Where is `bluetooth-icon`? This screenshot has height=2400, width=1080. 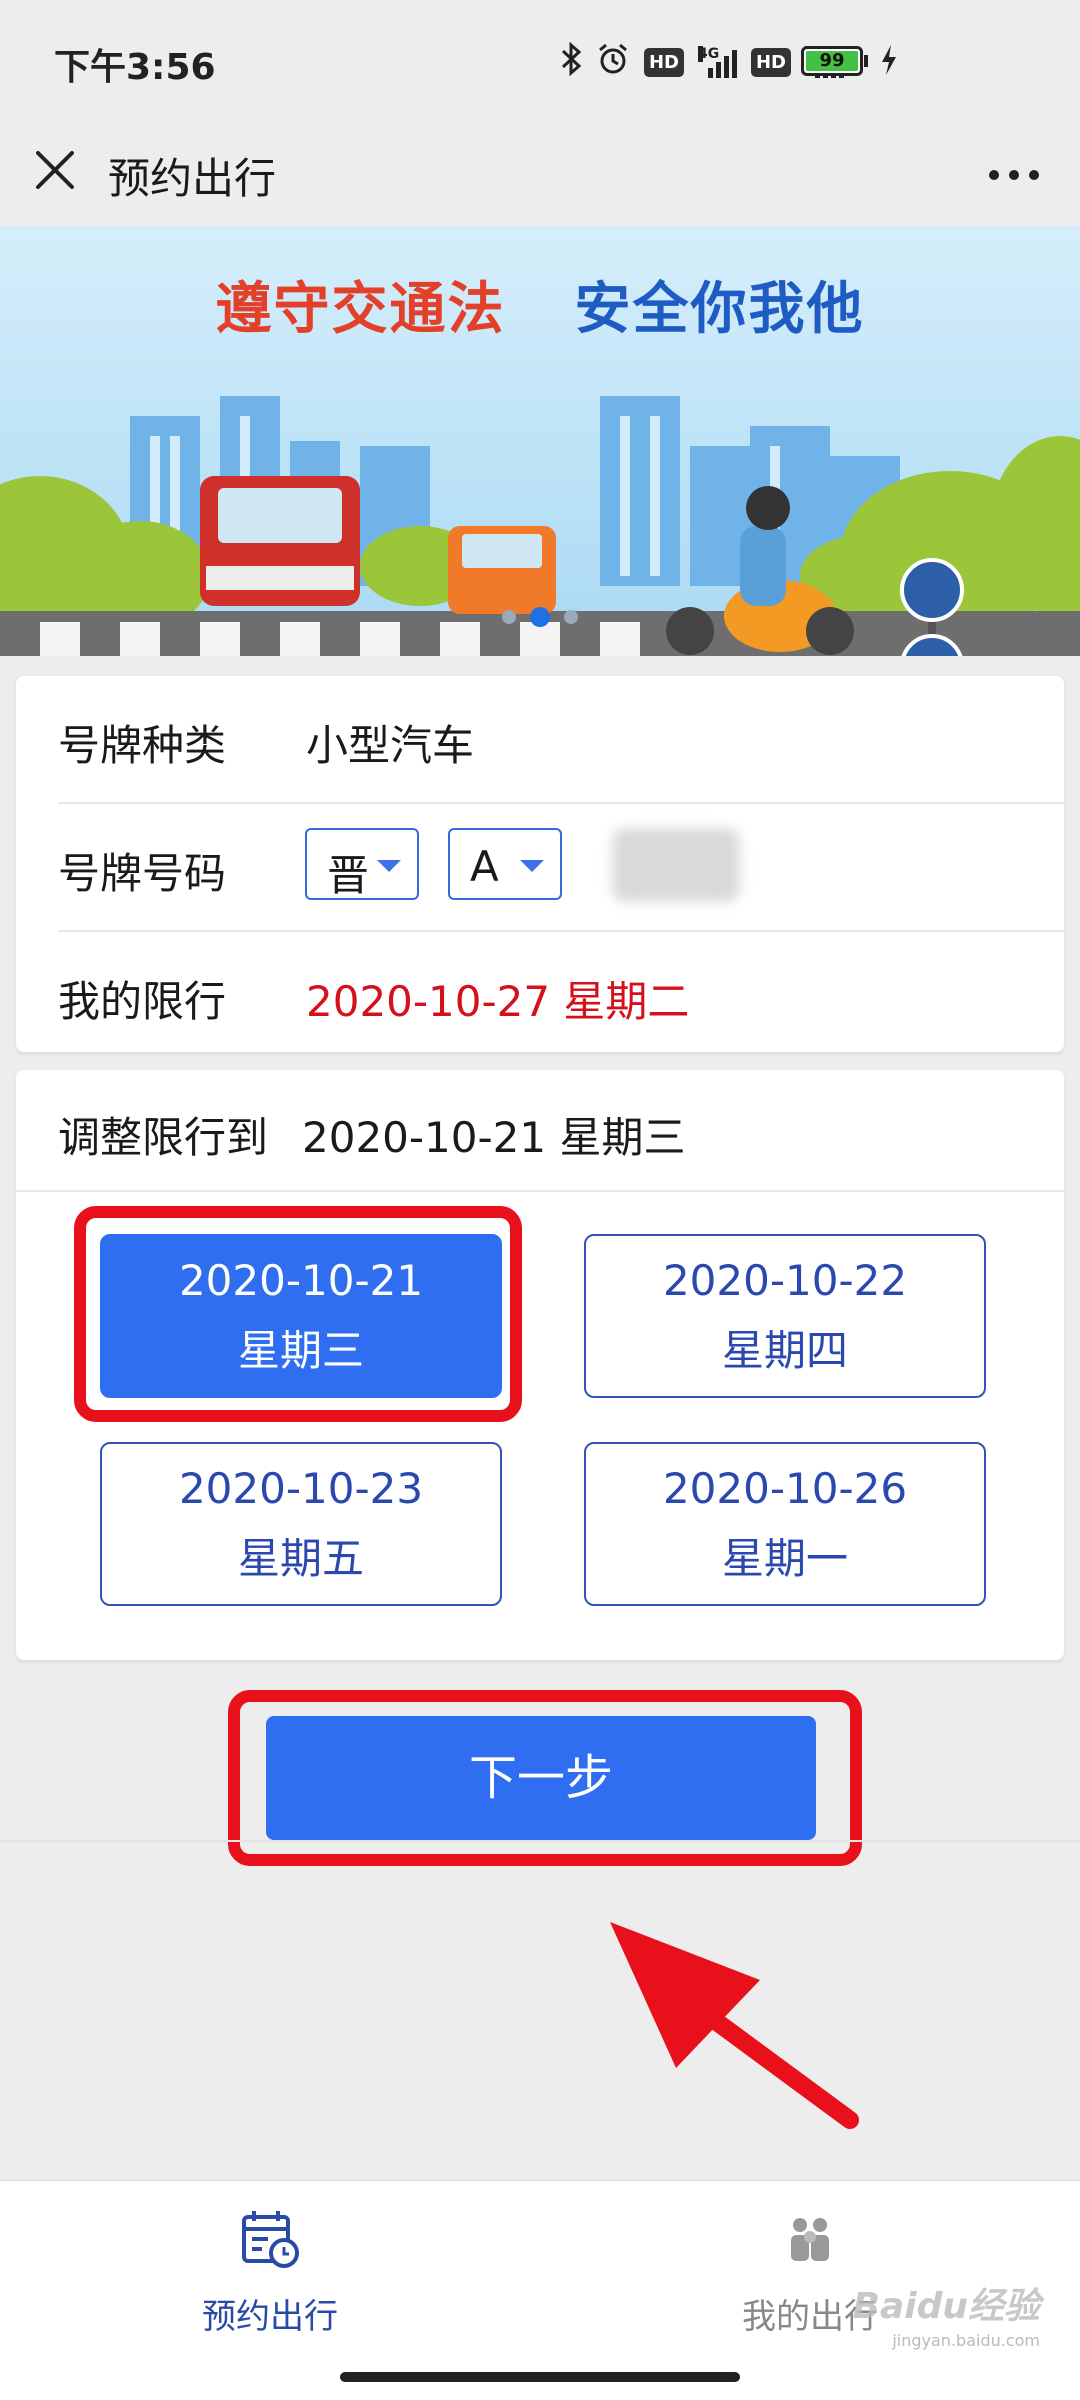
bluetooth-icon is located at coordinates (571, 61).